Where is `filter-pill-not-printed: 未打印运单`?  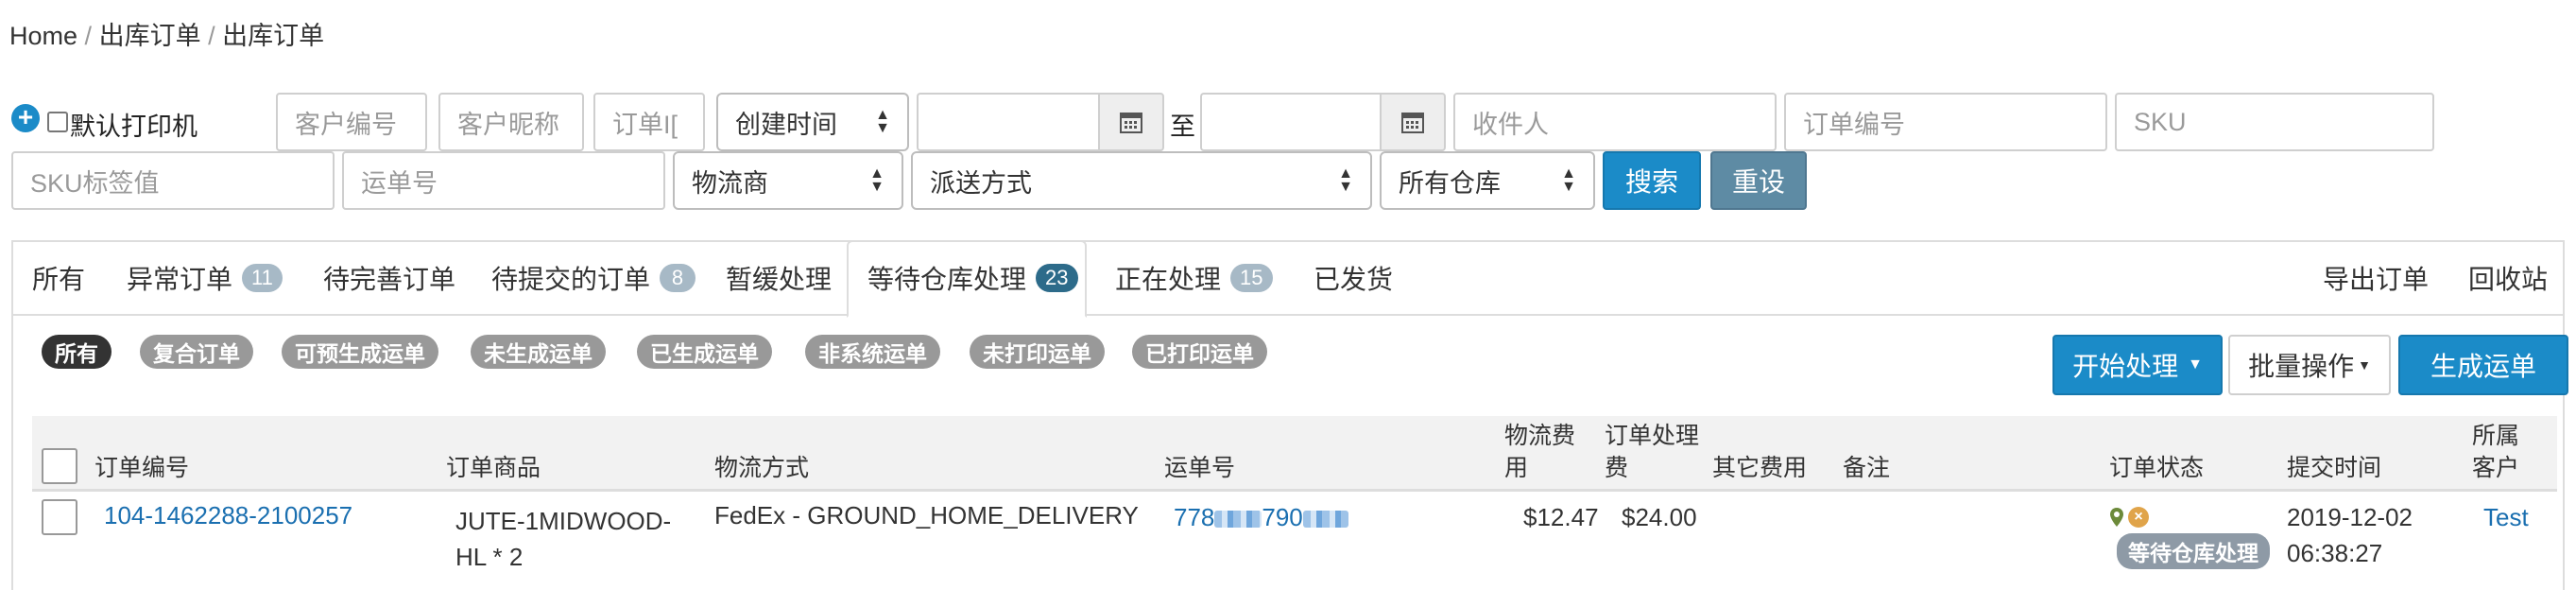
filter-pill-not-printed: 未打印运单 is located at coordinates (1037, 352).